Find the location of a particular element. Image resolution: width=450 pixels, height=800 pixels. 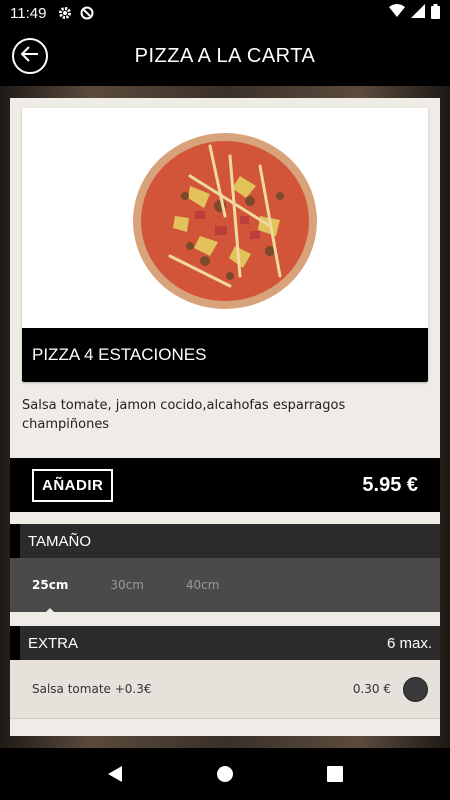

divider is located at coordinates (225, 718).